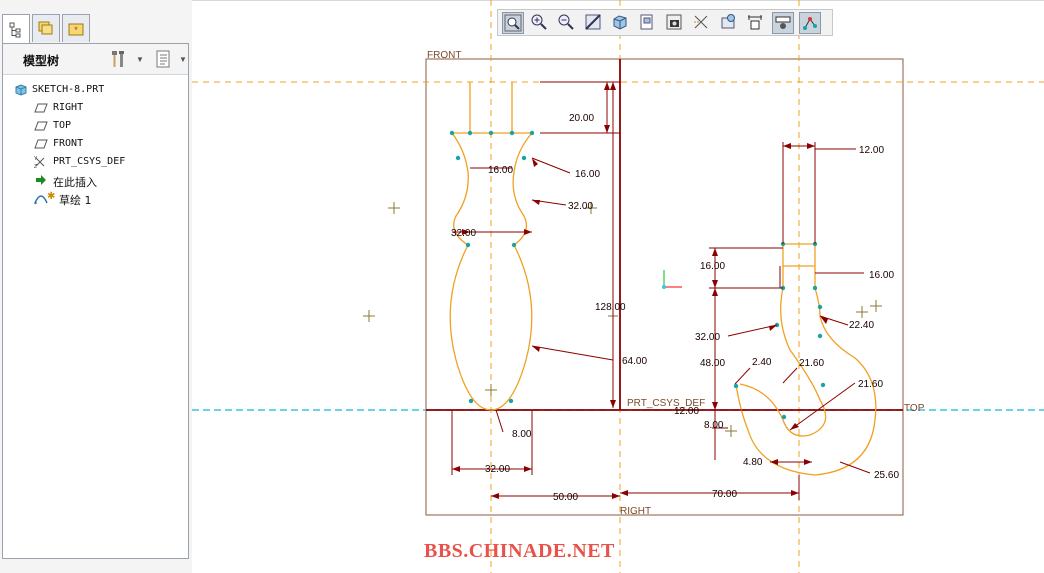 The width and height of the screenshot is (1044, 573). What do you see at coordinates (581, 118) in the screenshot?
I see `dim-value: 20.00` at bounding box center [581, 118].